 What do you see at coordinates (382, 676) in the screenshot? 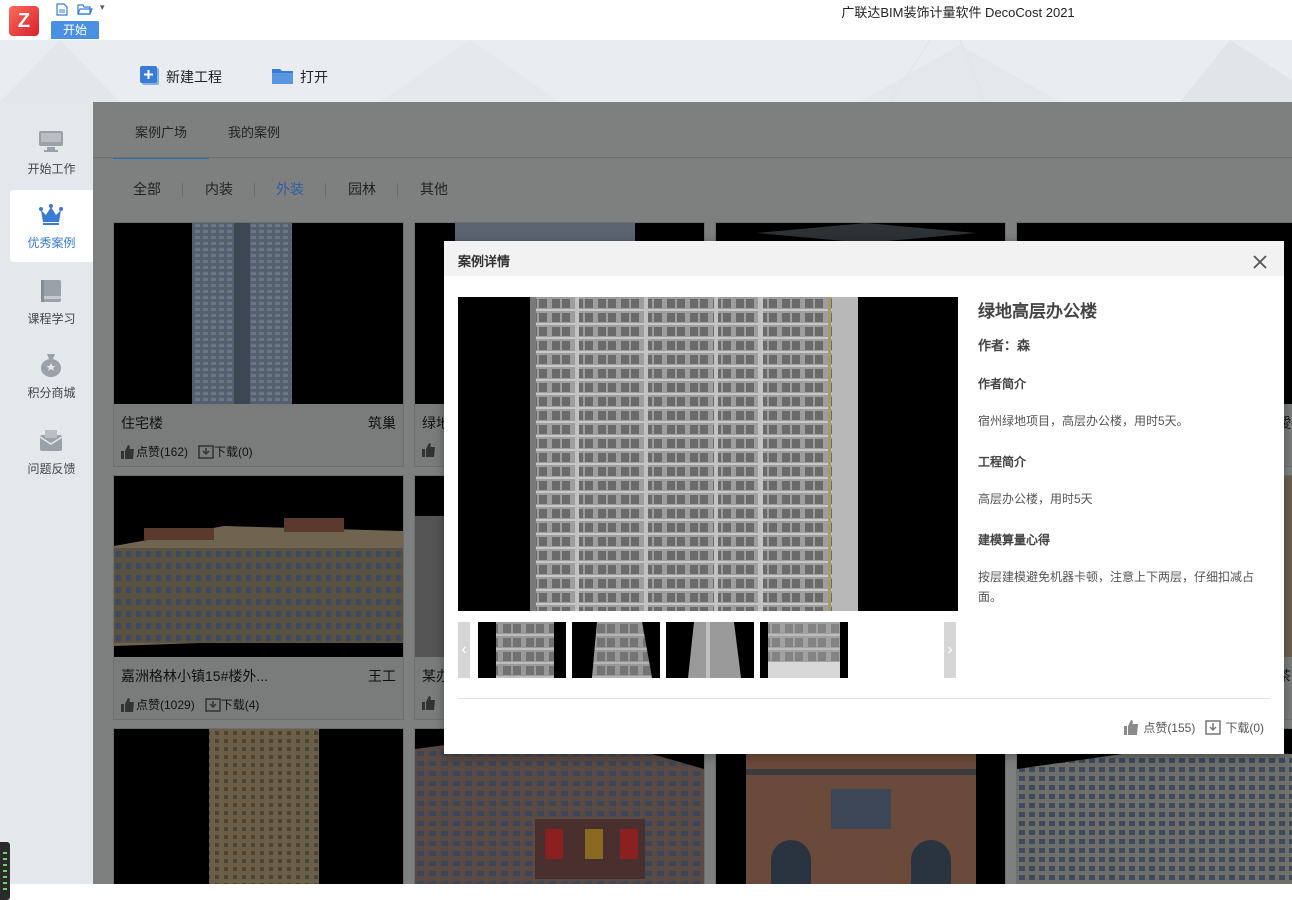
I see `case-author: 王工` at bounding box center [382, 676].